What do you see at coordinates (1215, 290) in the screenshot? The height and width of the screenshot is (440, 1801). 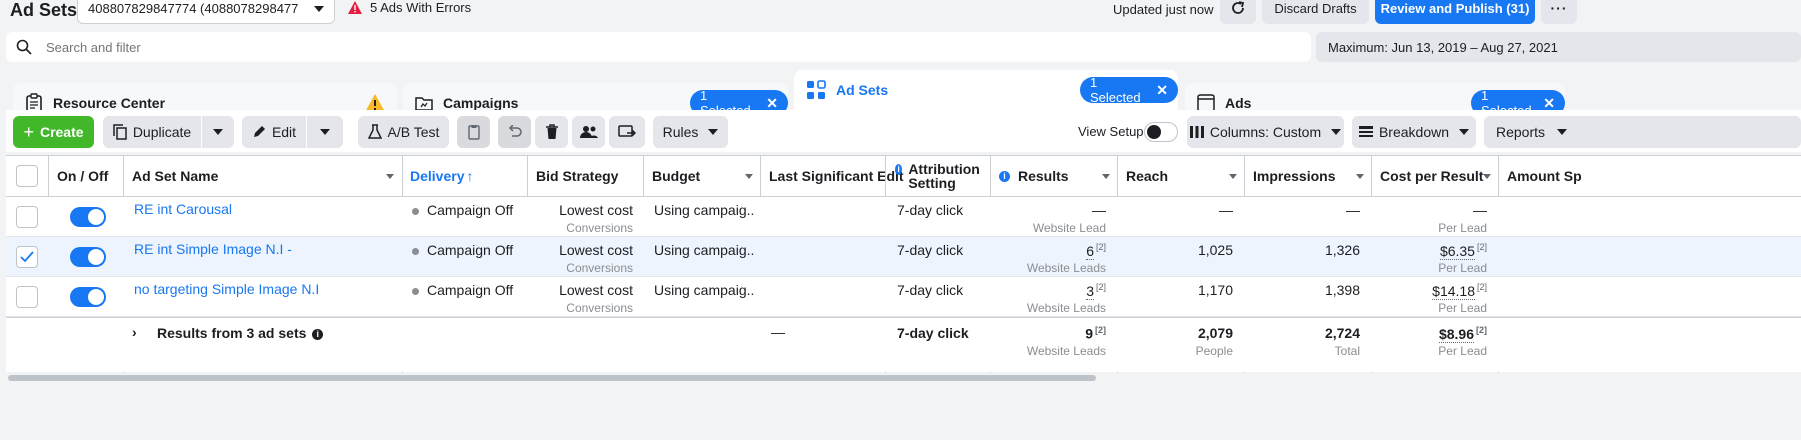 I see `reach-value: 1,170` at bounding box center [1215, 290].